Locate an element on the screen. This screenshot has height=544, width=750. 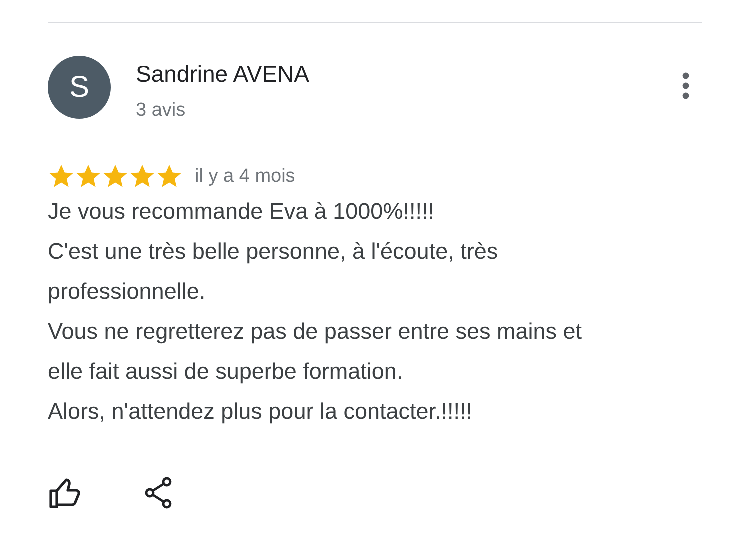
author-name: Sandrine AVENA is located at coordinates (409, 74).